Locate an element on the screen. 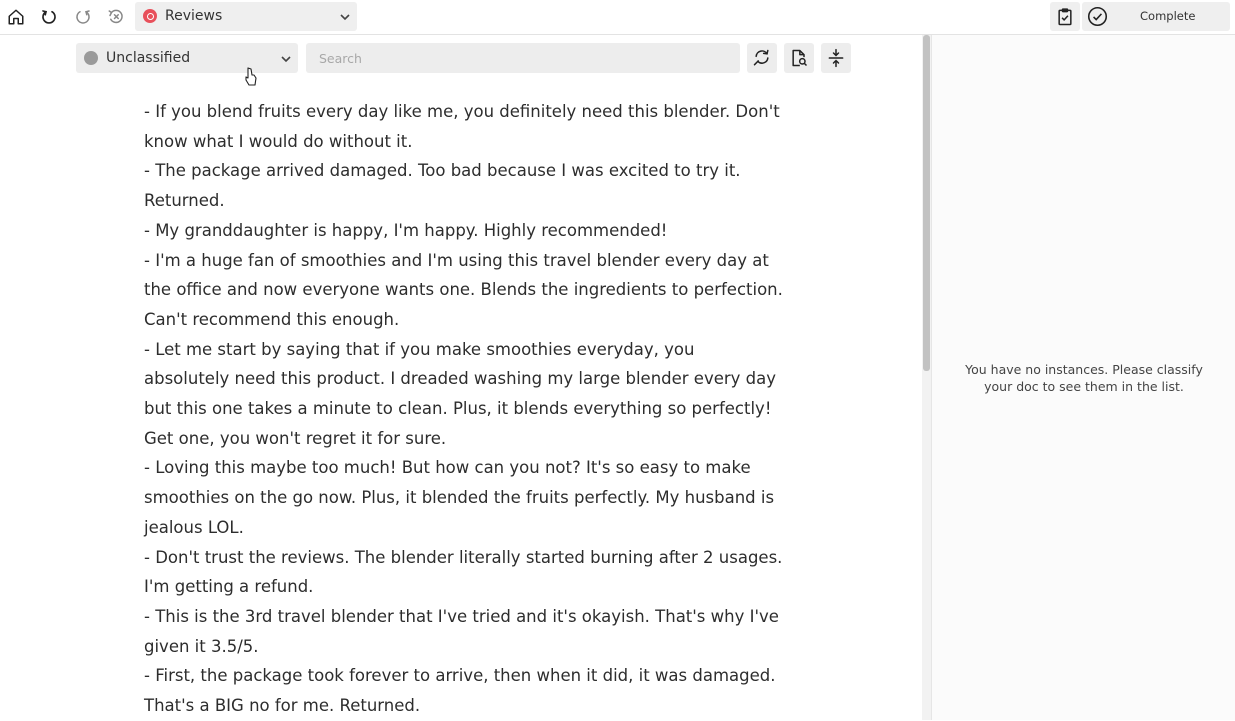  collapse-button is located at coordinates (836, 58).